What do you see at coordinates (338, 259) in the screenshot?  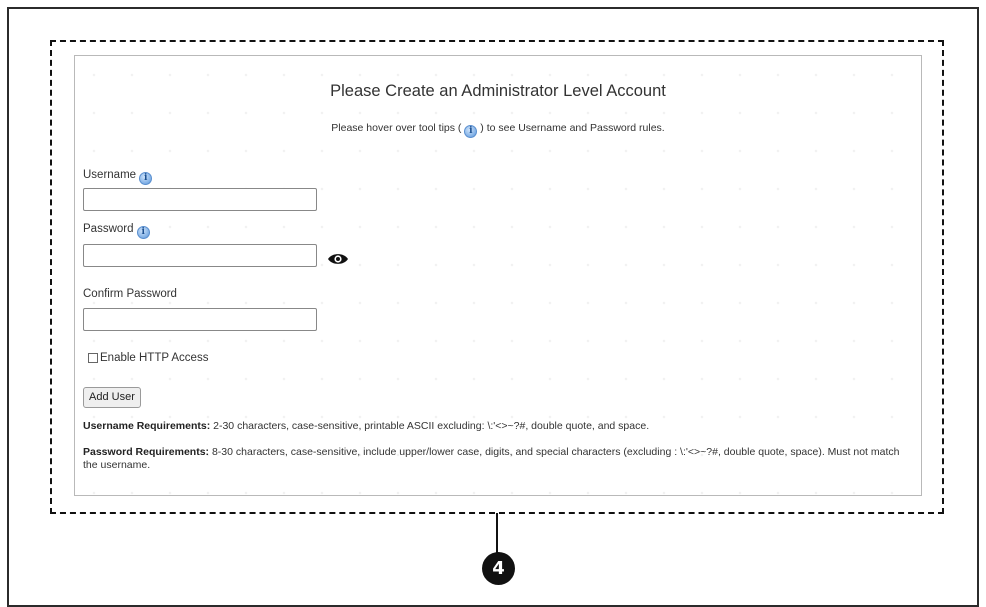 I see `eye-icon` at bounding box center [338, 259].